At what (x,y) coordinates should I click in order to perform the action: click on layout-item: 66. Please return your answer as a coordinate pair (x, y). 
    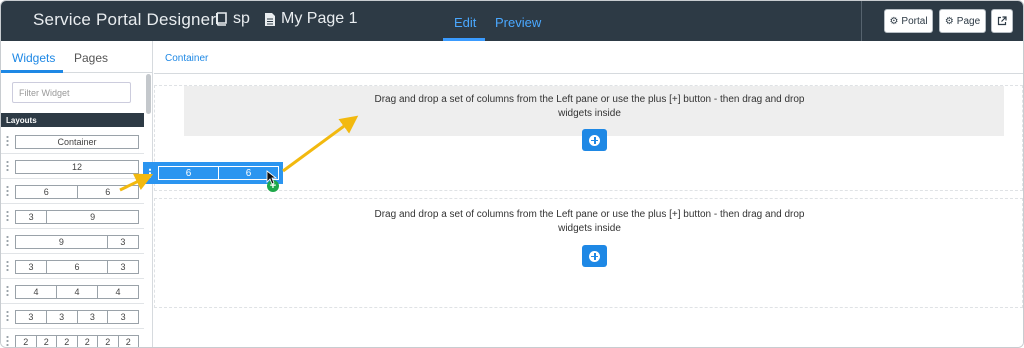
    Looking at the image, I should click on (72, 191).